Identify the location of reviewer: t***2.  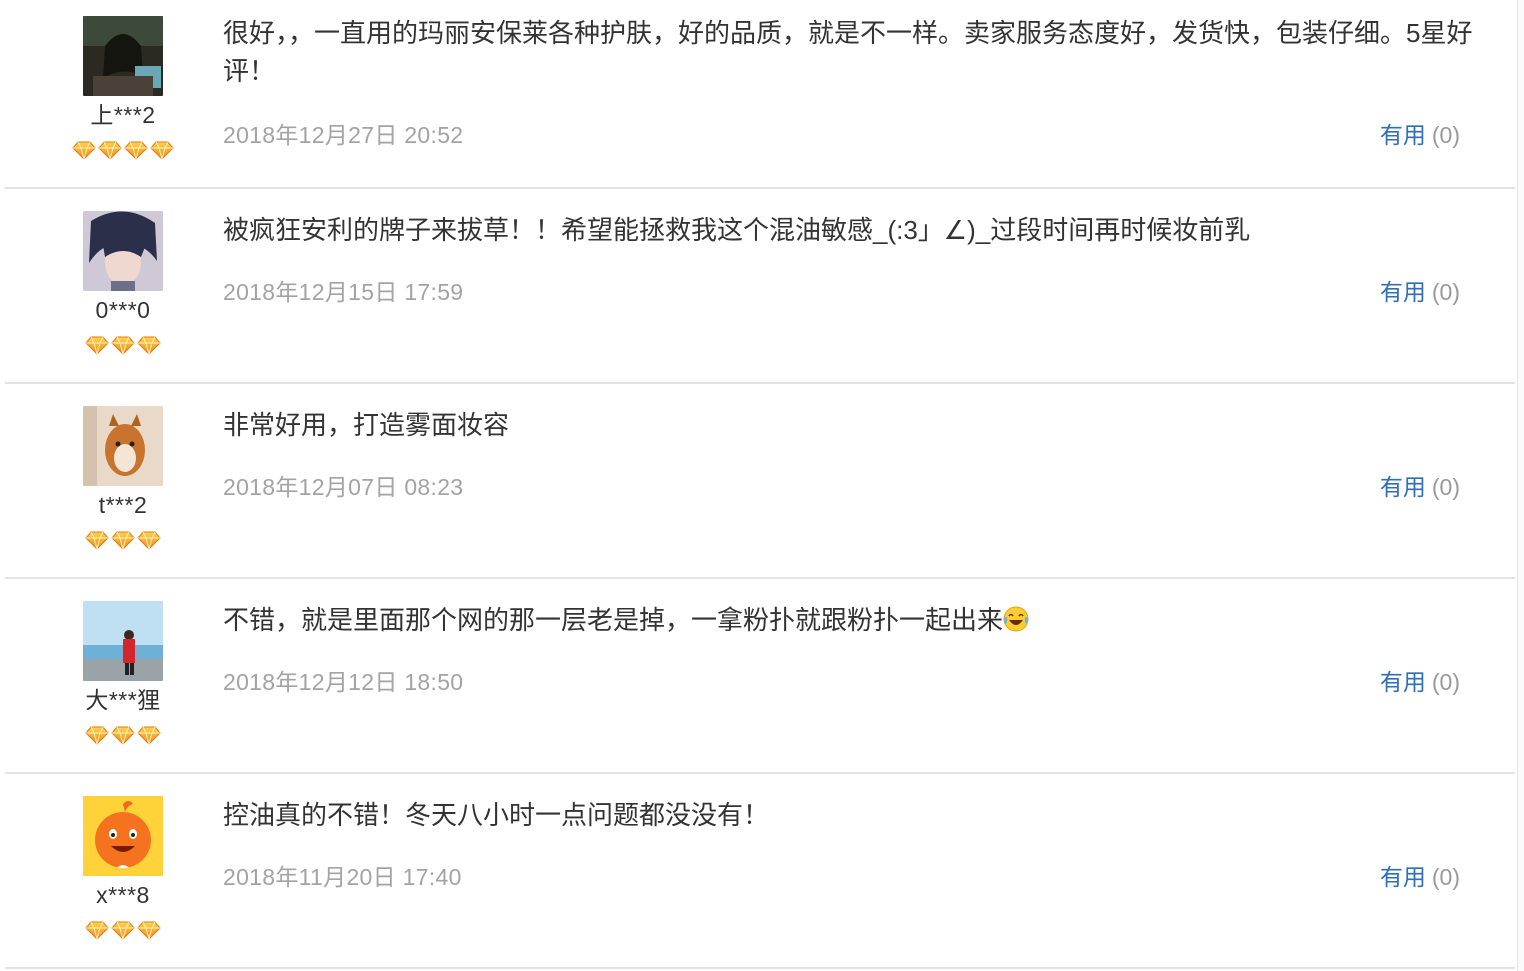
(123, 479).